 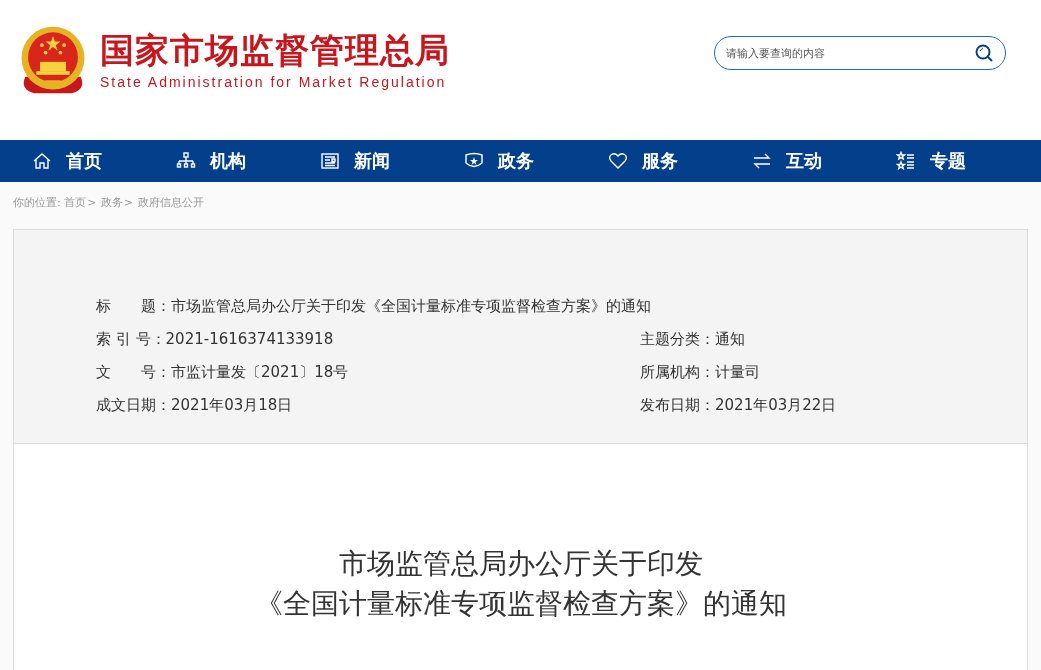 What do you see at coordinates (520, 584) in the screenshot?
I see `article-title: 市场监管总局办公厅关于印发 《全国计量标准专项监督检查方案》的通知` at bounding box center [520, 584].